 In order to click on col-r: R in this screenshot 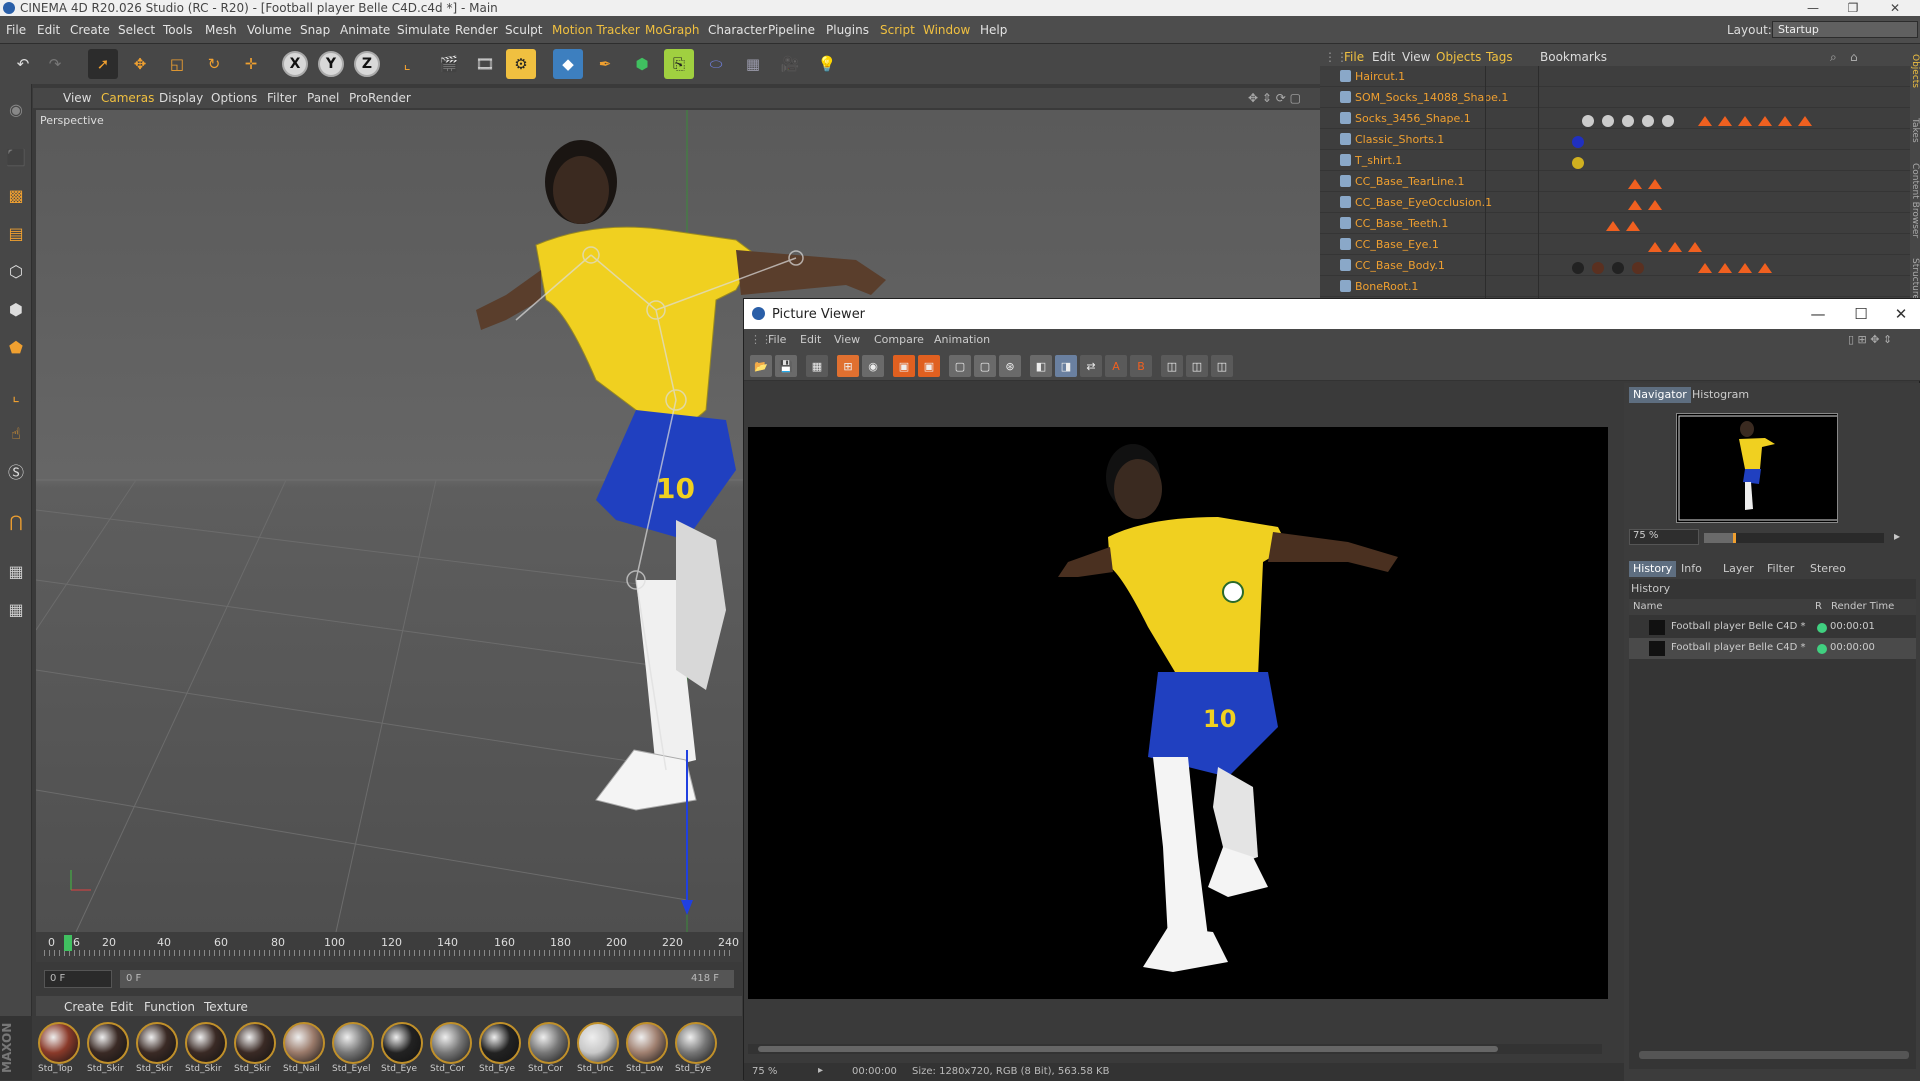, I will do `click(1818, 606)`.